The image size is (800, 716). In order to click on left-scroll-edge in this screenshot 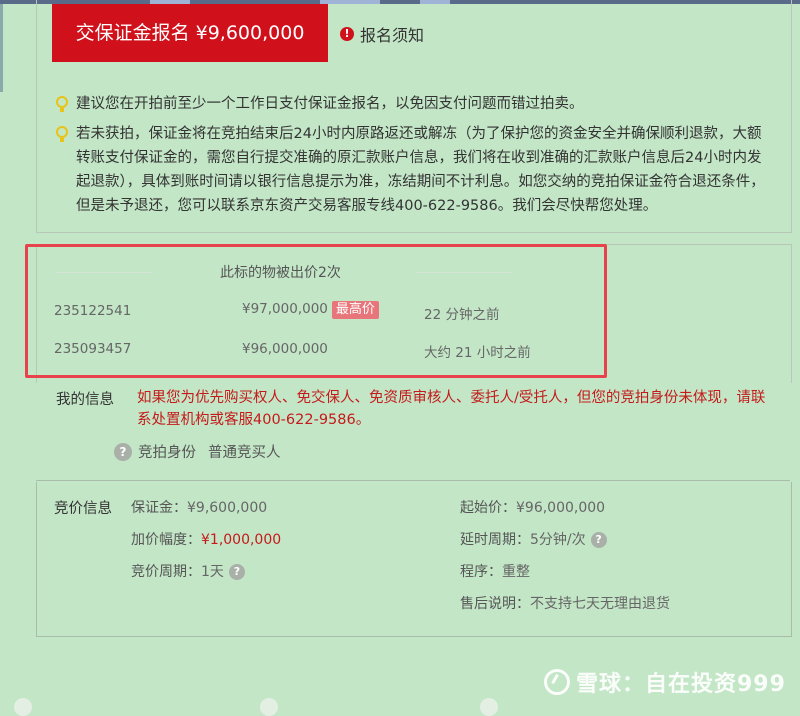, I will do `click(1, 48)`.